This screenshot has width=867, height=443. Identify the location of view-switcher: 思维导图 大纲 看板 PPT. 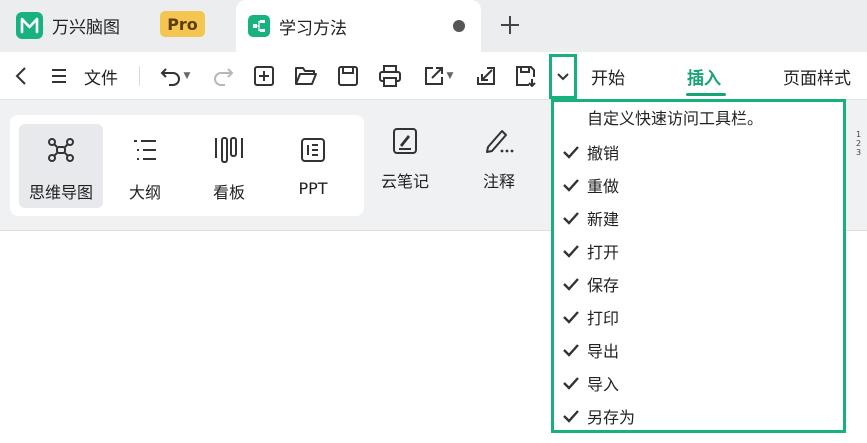
(187, 165).